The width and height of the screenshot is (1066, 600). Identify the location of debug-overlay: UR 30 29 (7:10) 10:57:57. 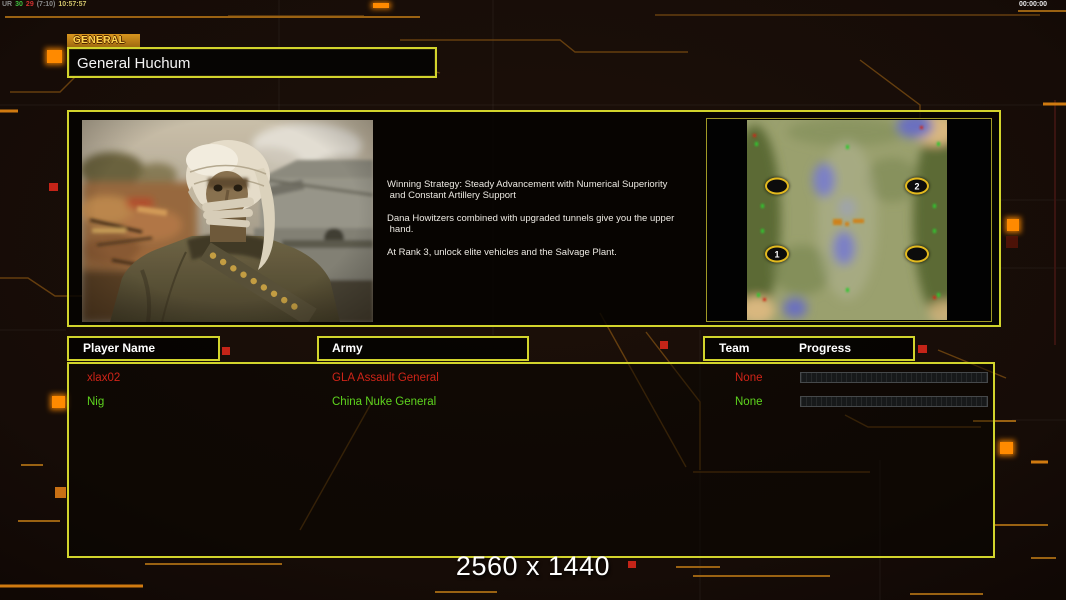
(45, 4).